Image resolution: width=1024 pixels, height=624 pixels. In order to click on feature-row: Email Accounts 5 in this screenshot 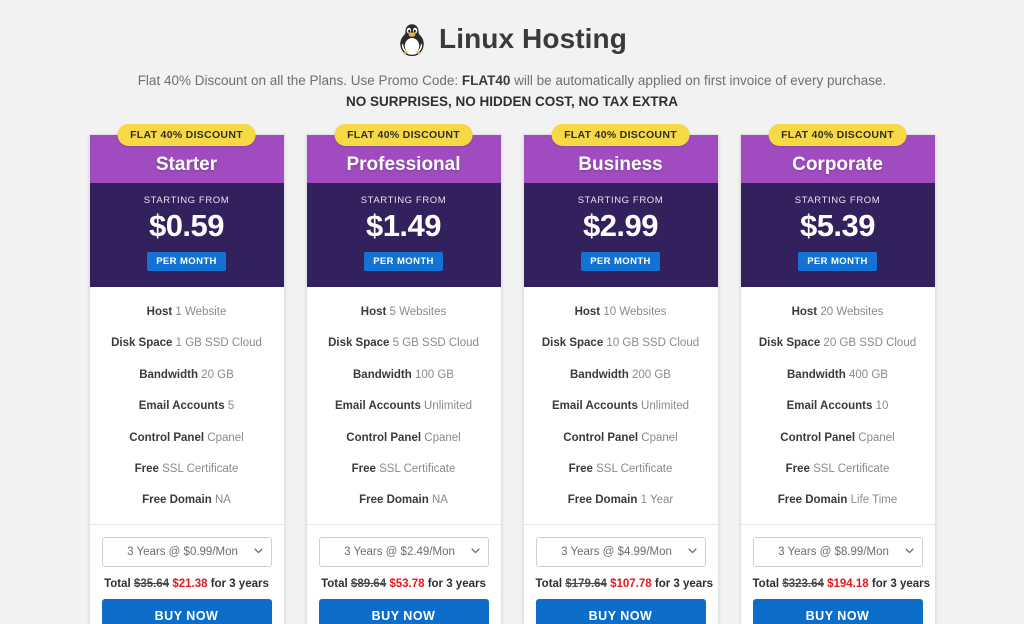, I will do `click(187, 406)`.